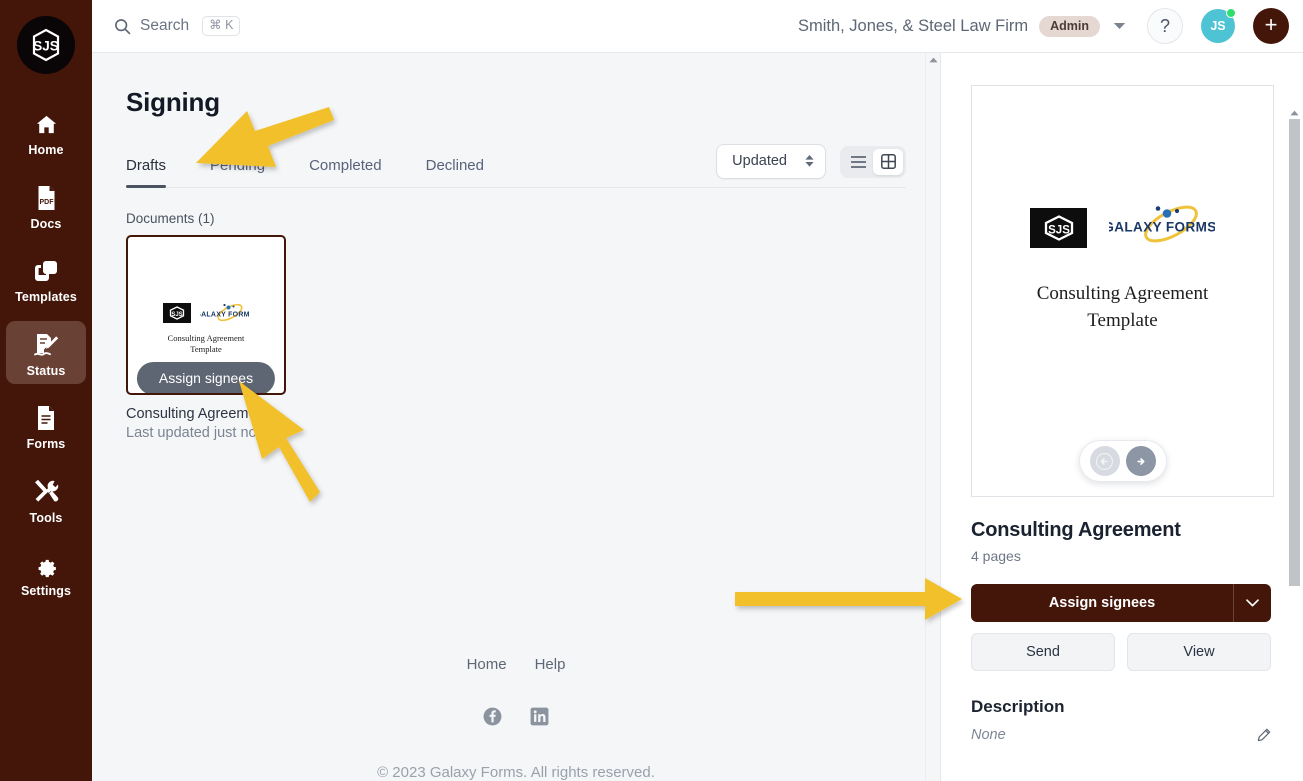 Image resolution: width=1303 pixels, height=781 pixels. Describe the element at coordinates (46, 591) in the screenshot. I see `sidebar-item-label: Settings` at that location.